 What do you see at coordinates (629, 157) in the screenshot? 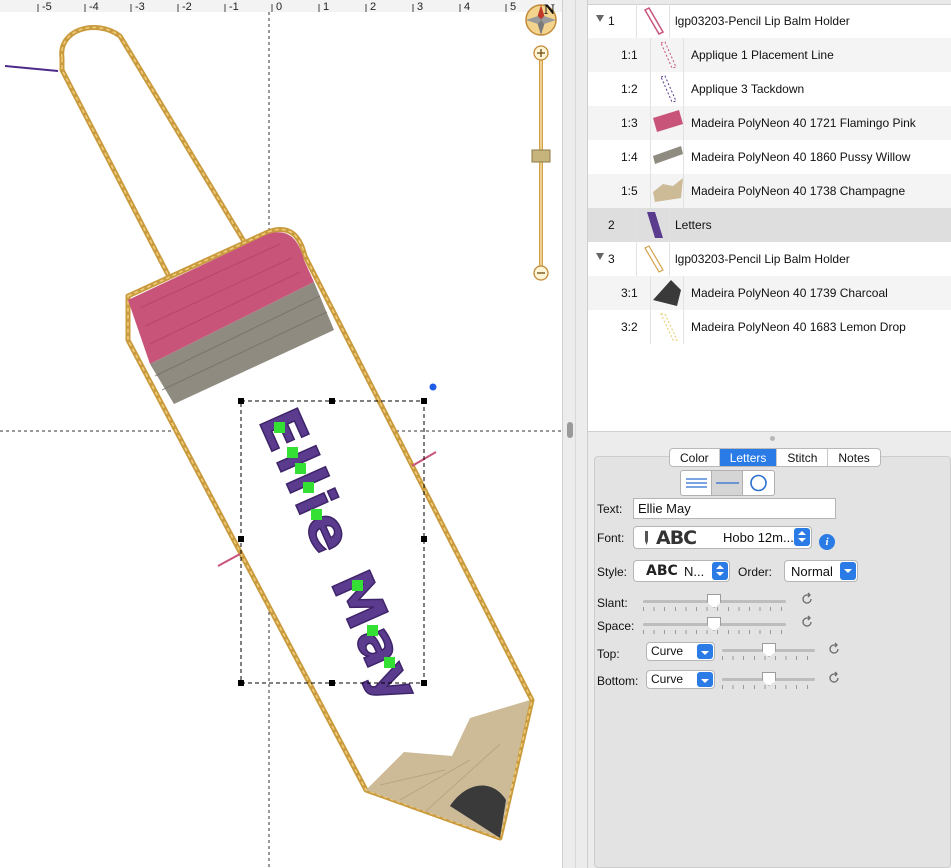
I see `row-number: 1:4` at bounding box center [629, 157].